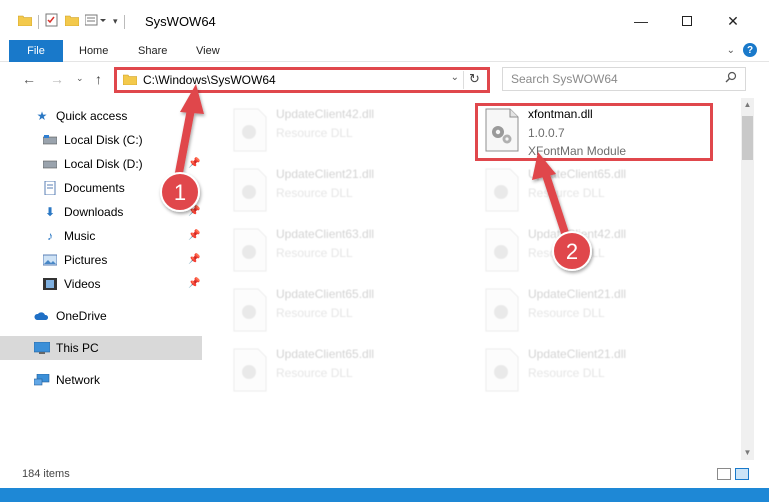 Image resolution: width=769 pixels, height=502 pixels. What do you see at coordinates (50, 284) in the screenshot?
I see `videos-icon` at bounding box center [50, 284].